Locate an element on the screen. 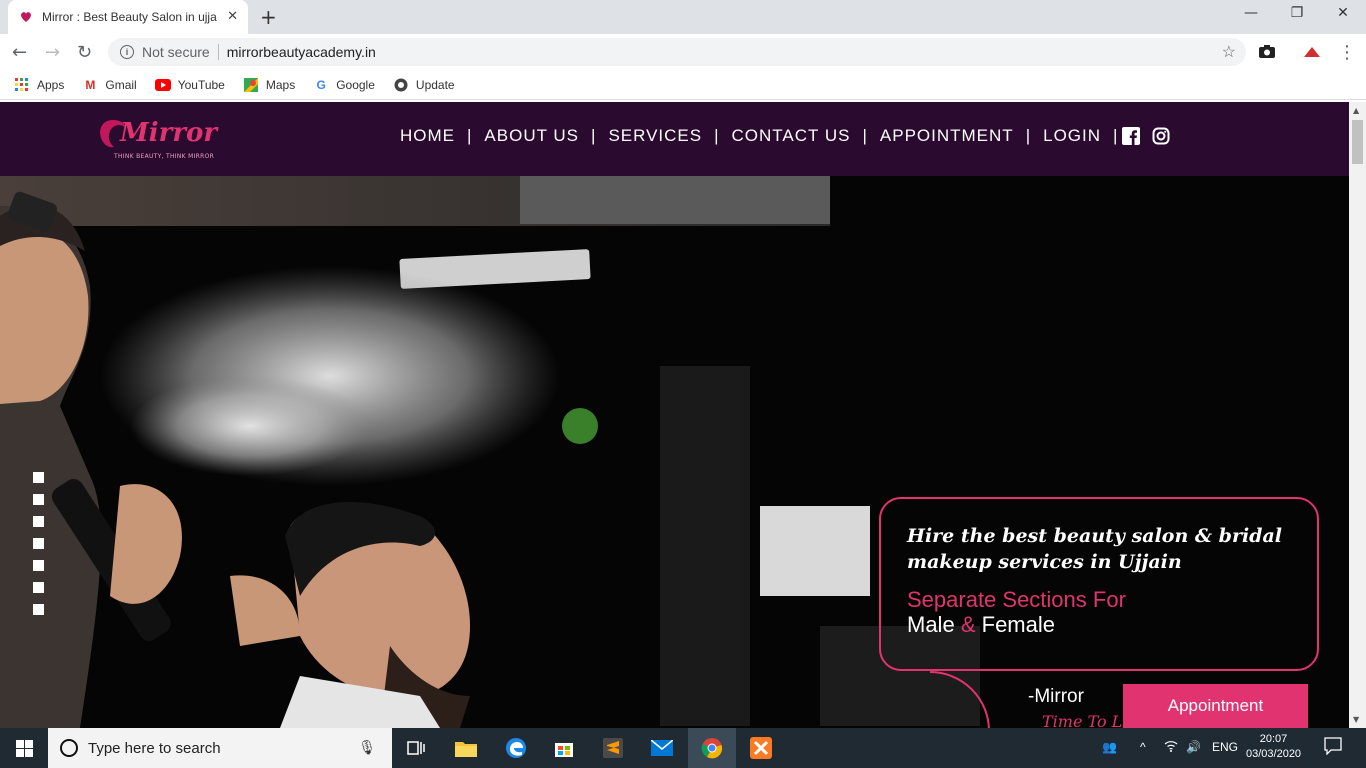 The image size is (1366, 768). update-icon is located at coordinates (401, 85).